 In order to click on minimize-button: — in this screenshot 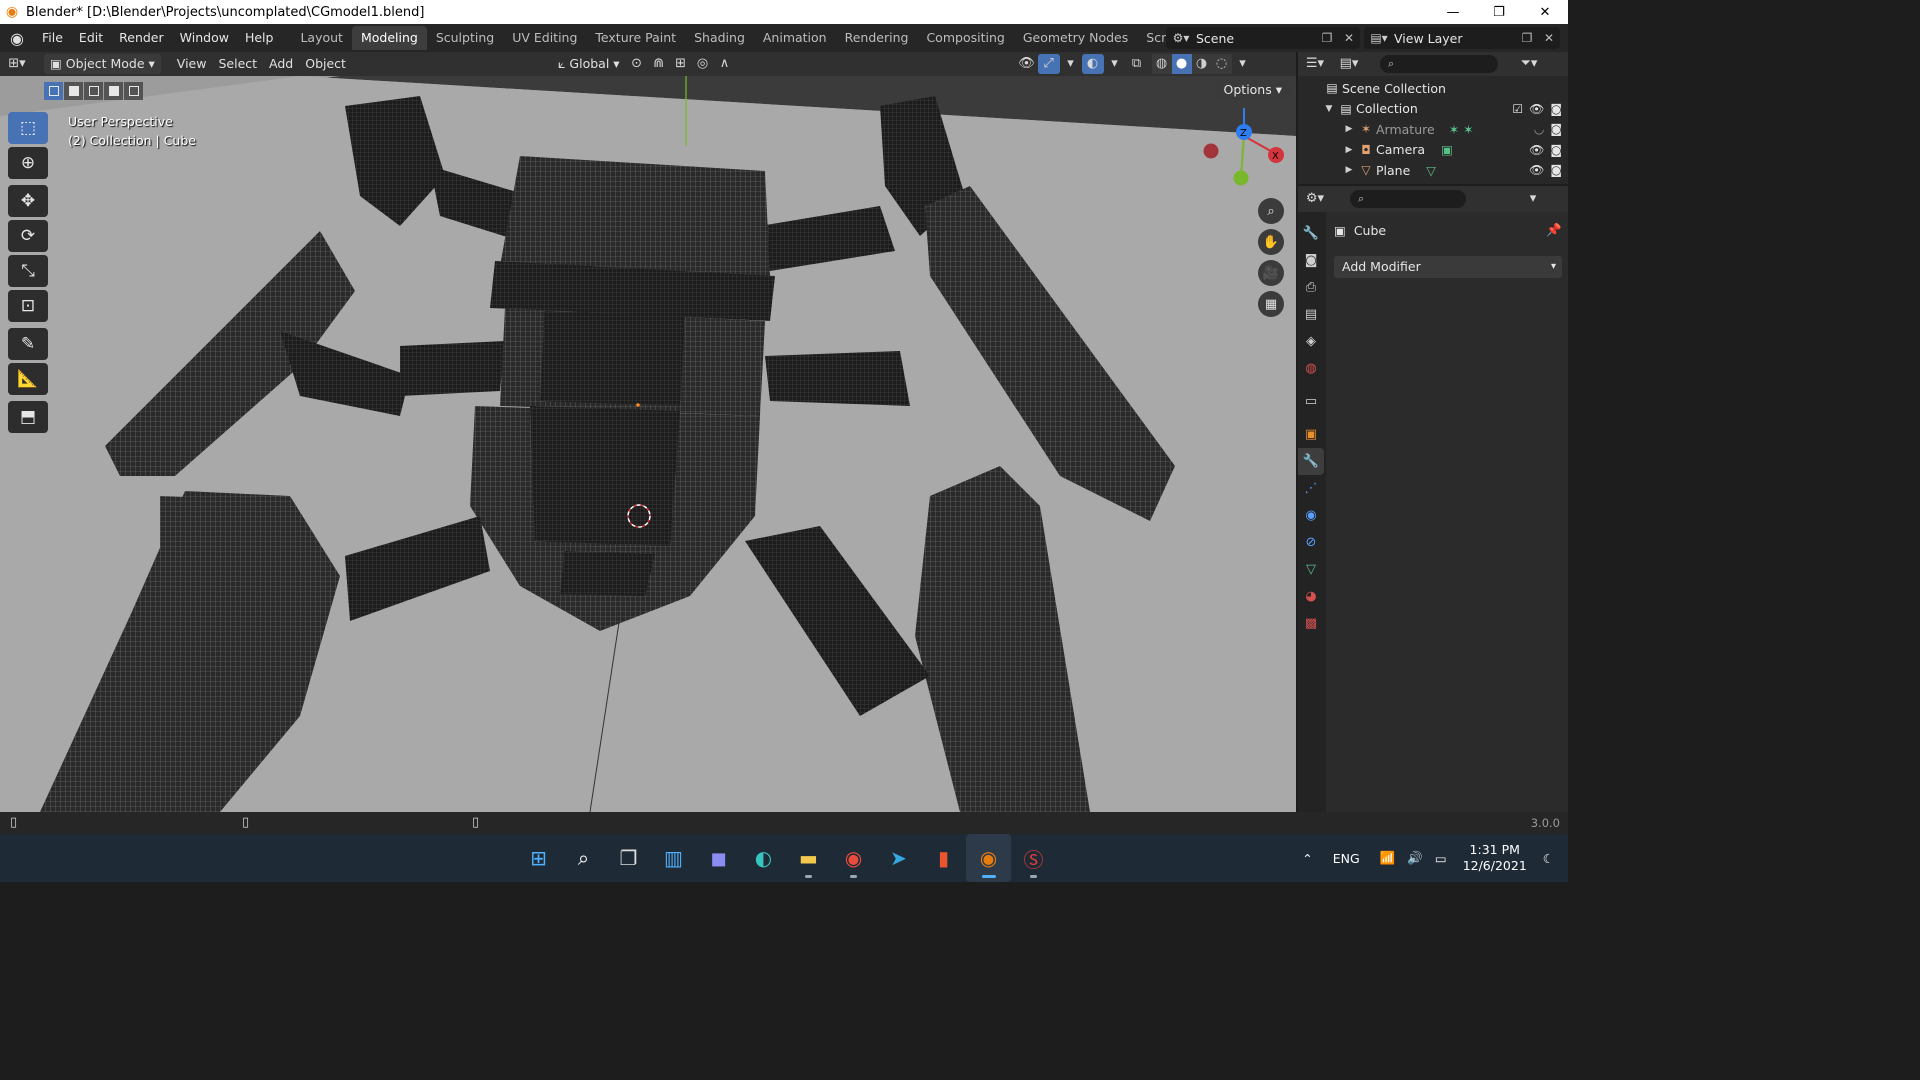, I will do `click(1453, 12)`.